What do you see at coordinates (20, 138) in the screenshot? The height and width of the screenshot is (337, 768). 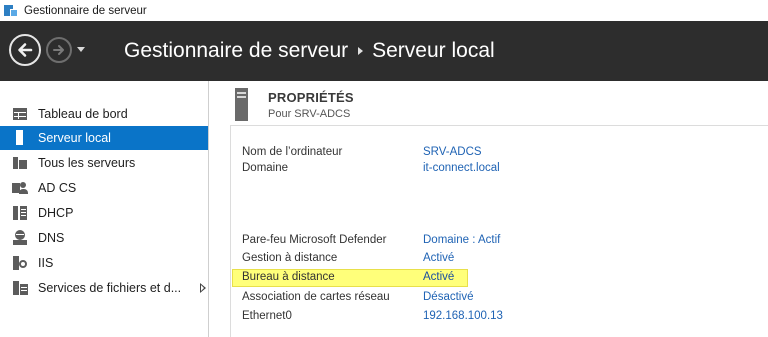 I see `local-server-icon` at bounding box center [20, 138].